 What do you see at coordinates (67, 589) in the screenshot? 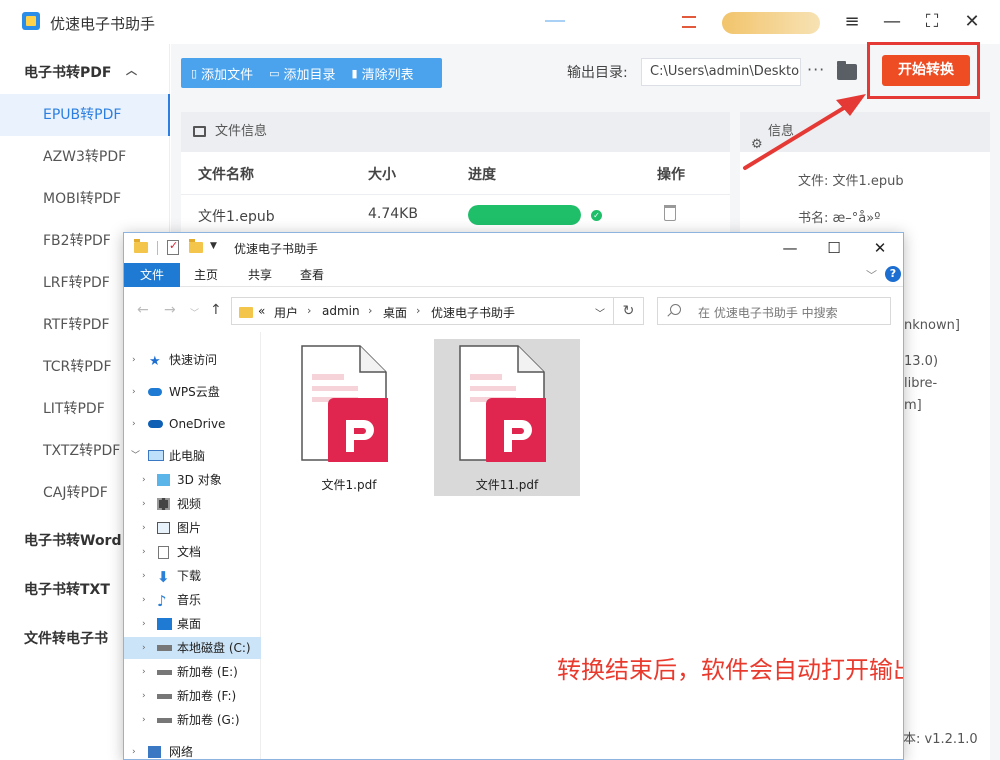
I see `sidebar-group-ebook-to-txt: 电子书转TXT` at bounding box center [67, 589].